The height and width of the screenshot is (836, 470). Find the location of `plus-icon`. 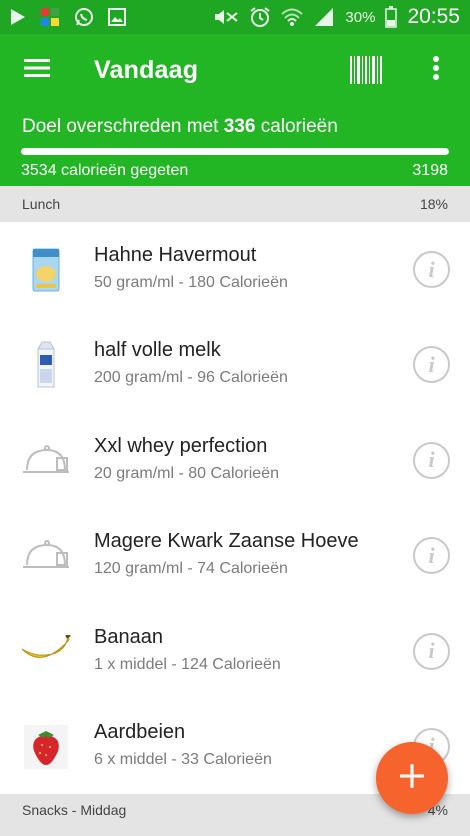

plus-icon is located at coordinates (412, 778).